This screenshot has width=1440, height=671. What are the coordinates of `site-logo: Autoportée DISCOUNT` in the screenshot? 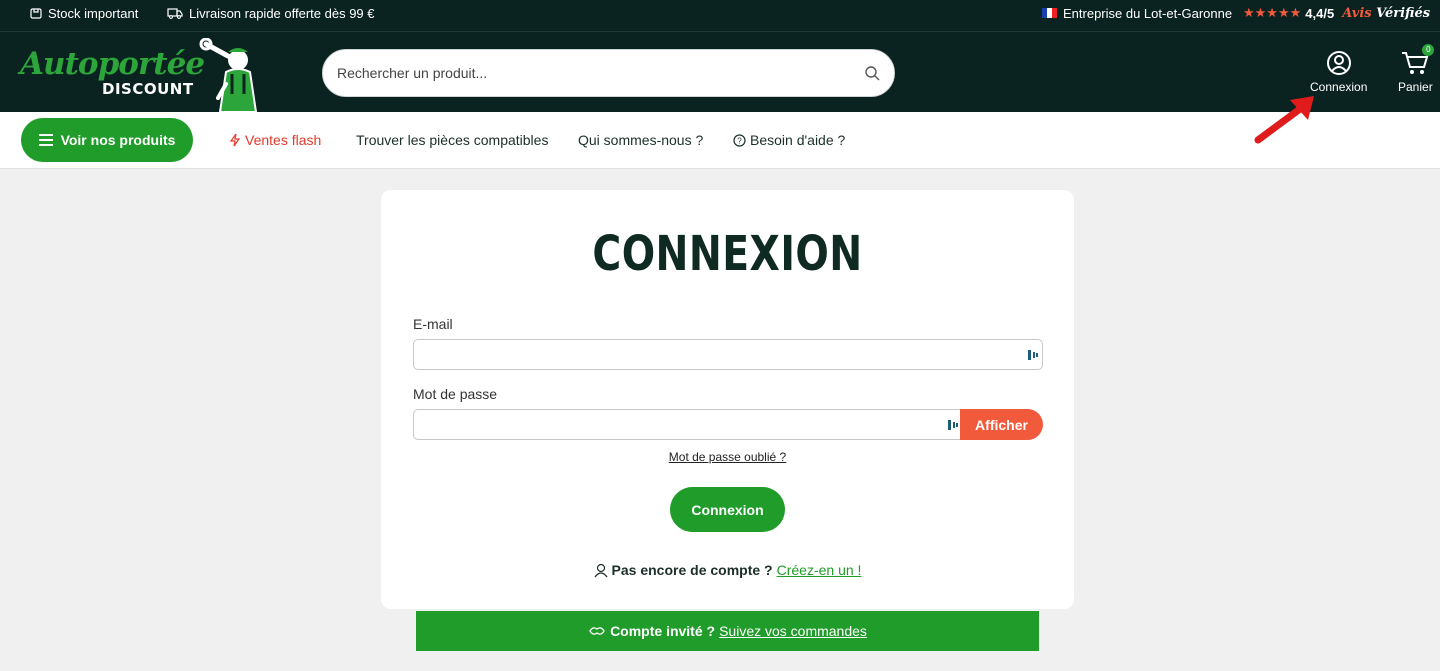 It's located at (145, 75).